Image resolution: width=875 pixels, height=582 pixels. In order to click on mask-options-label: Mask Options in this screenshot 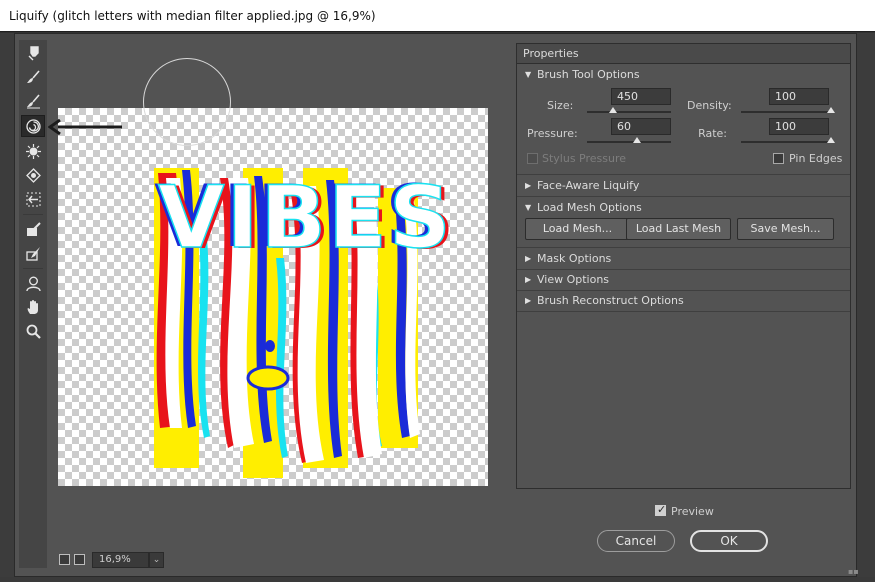, I will do `click(574, 258)`.